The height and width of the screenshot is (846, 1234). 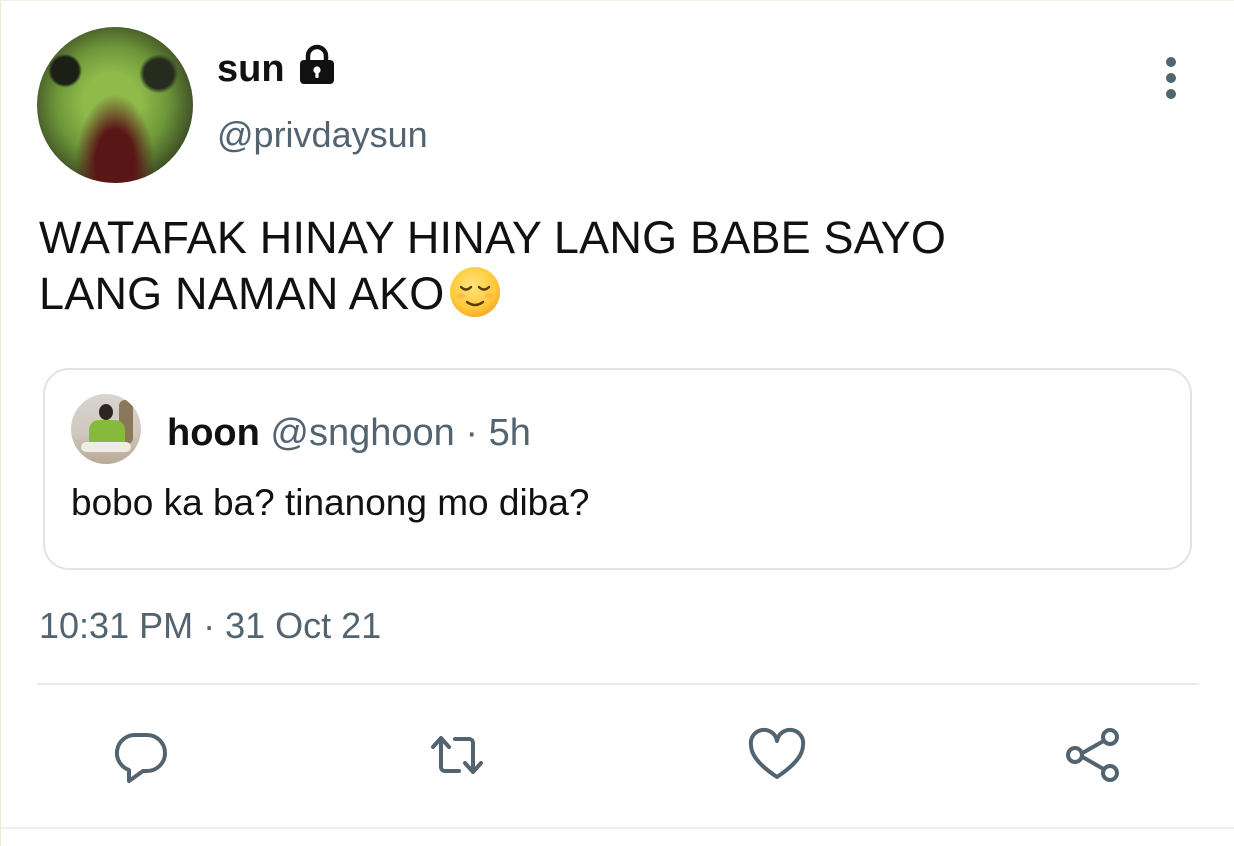 I want to click on bottom-divider, so click(x=617, y=828).